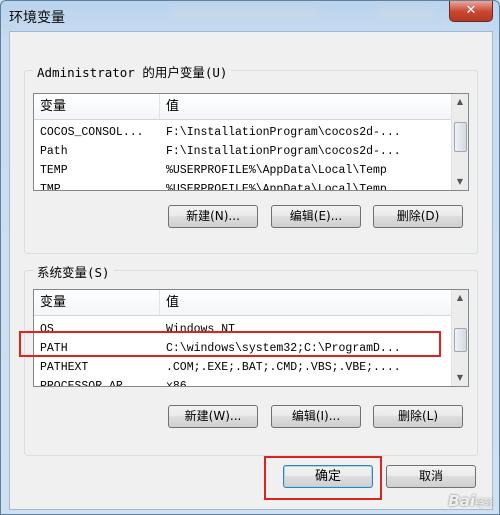  I want to click on watermark: Bai经验, so click(470, 501).